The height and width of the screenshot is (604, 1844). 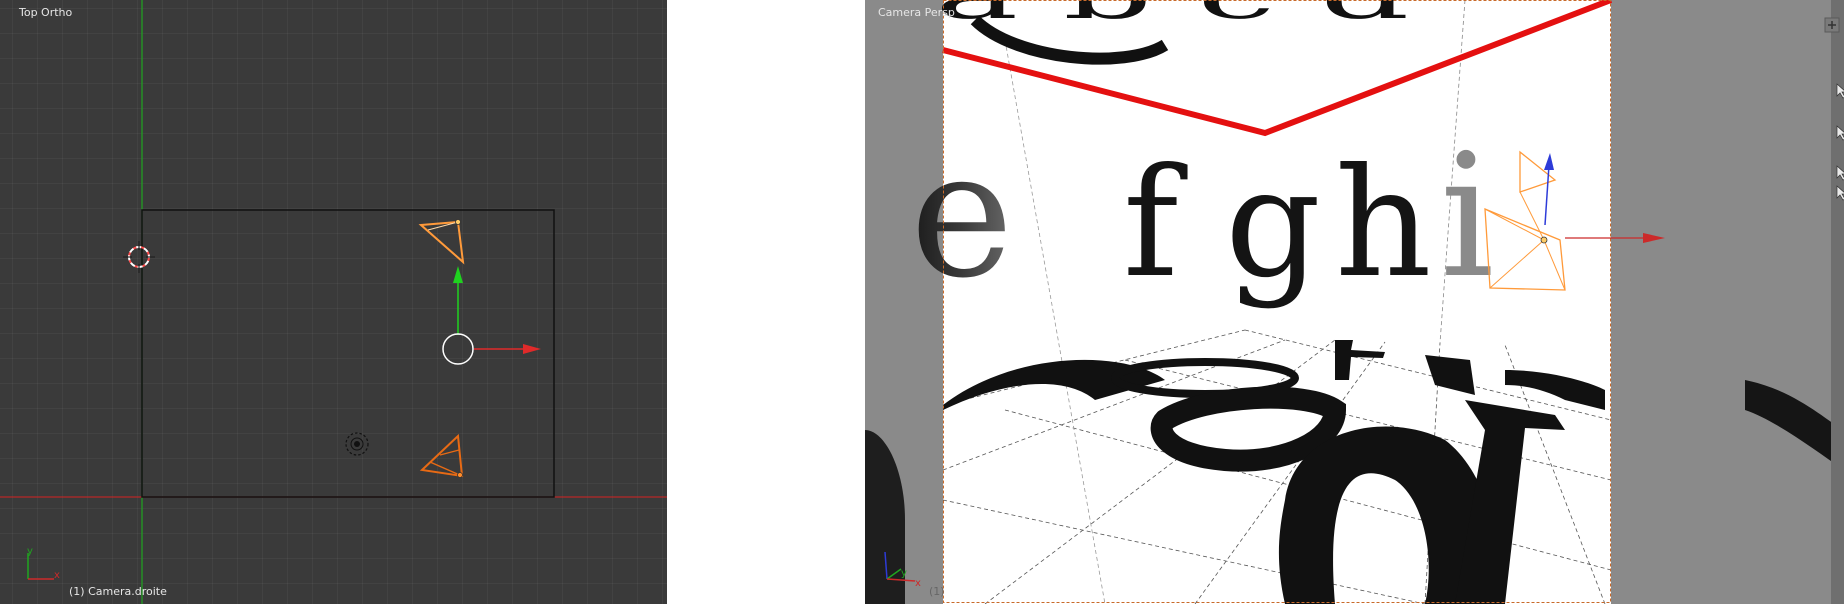 What do you see at coordinates (491, 315) in the screenshot?
I see `translate-manipulator` at bounding box center [491, 315].